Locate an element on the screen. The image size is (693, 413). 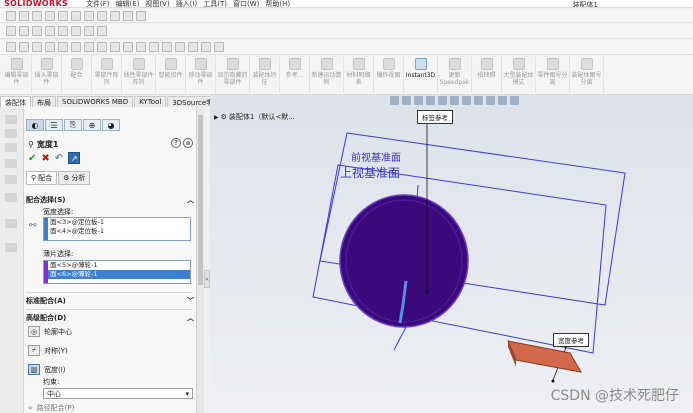
pin-icon: ⊛ is located at coordinates (188, 143).